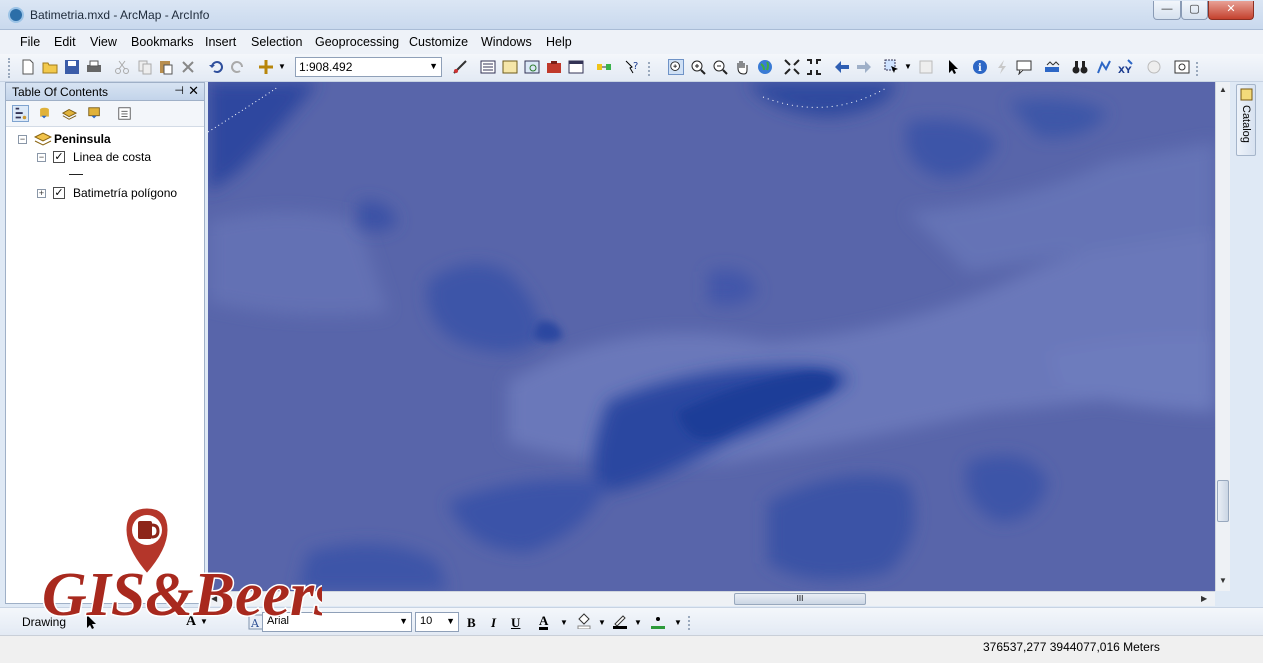 This screenshot has width=1263, height=663. What do you see at coordinates (1182, 67) in the screenshot?
I see `create-viewer-window-icon` at bounding box center [1182, 67].